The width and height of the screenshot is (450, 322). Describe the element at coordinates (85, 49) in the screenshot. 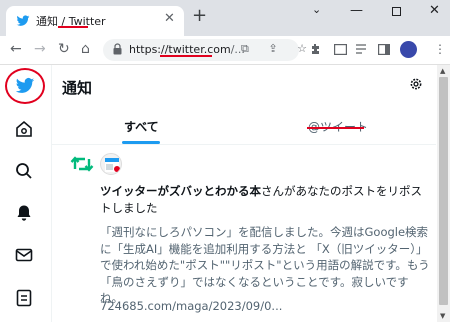

I see `home-icon: ⌂` at that location.